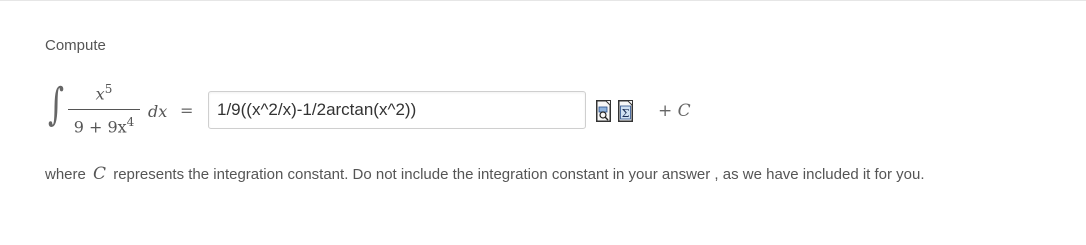  I want to click on plus-constant: + C, so click(674, 111).